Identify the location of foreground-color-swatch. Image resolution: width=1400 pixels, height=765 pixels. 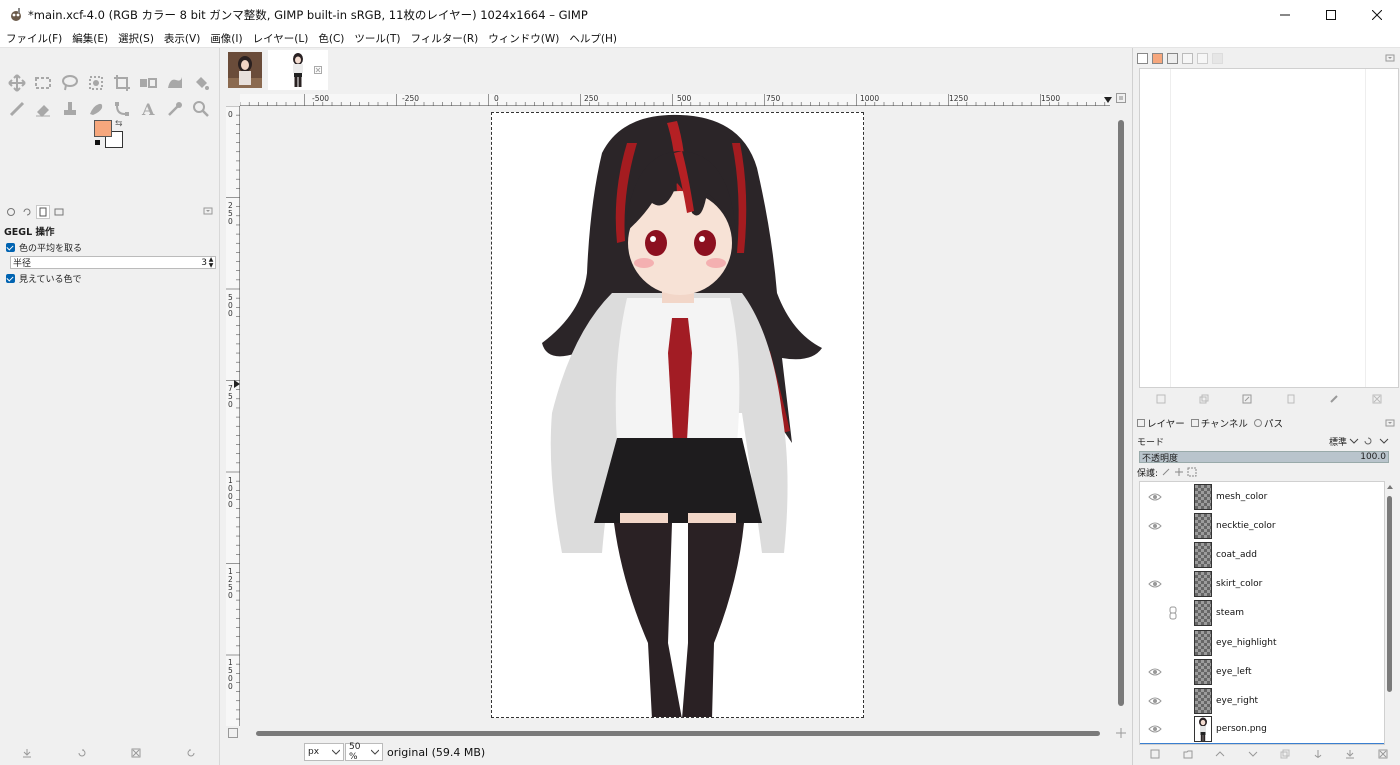
(103, 128).